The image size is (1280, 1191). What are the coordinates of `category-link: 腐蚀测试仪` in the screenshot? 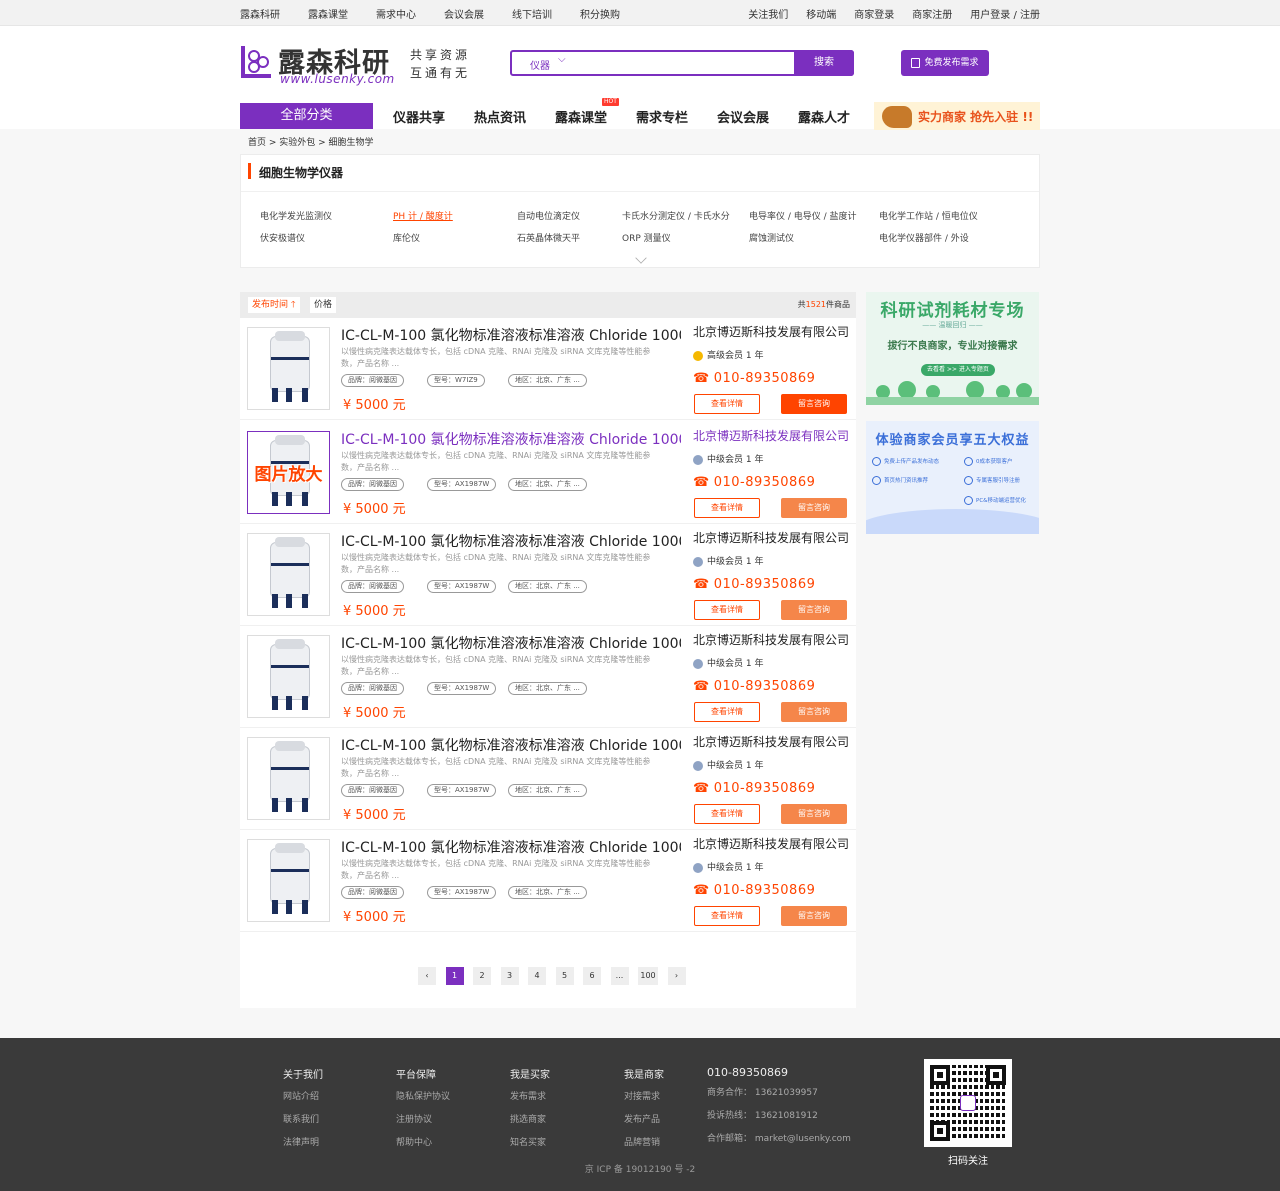 It's located at (771, 237).